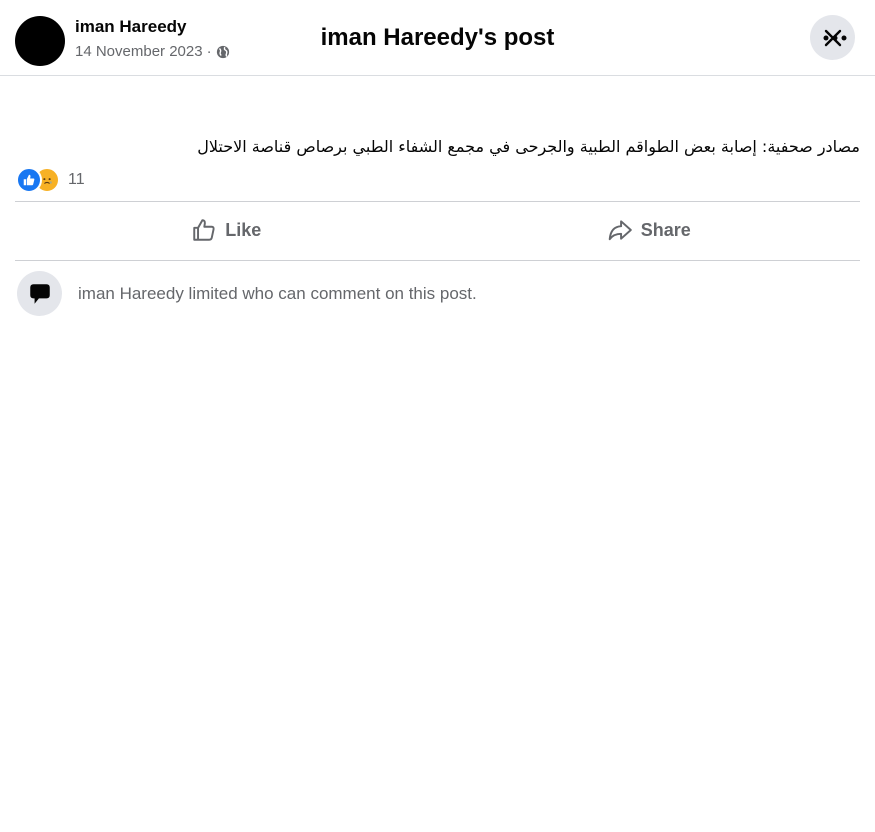 Image resolution: width=875 pixels, height=832 pixels. What do you see at coordinates (50, 180) in the screenshot?
I see `reactions-summary: 11` at bounding box center [50, 180].